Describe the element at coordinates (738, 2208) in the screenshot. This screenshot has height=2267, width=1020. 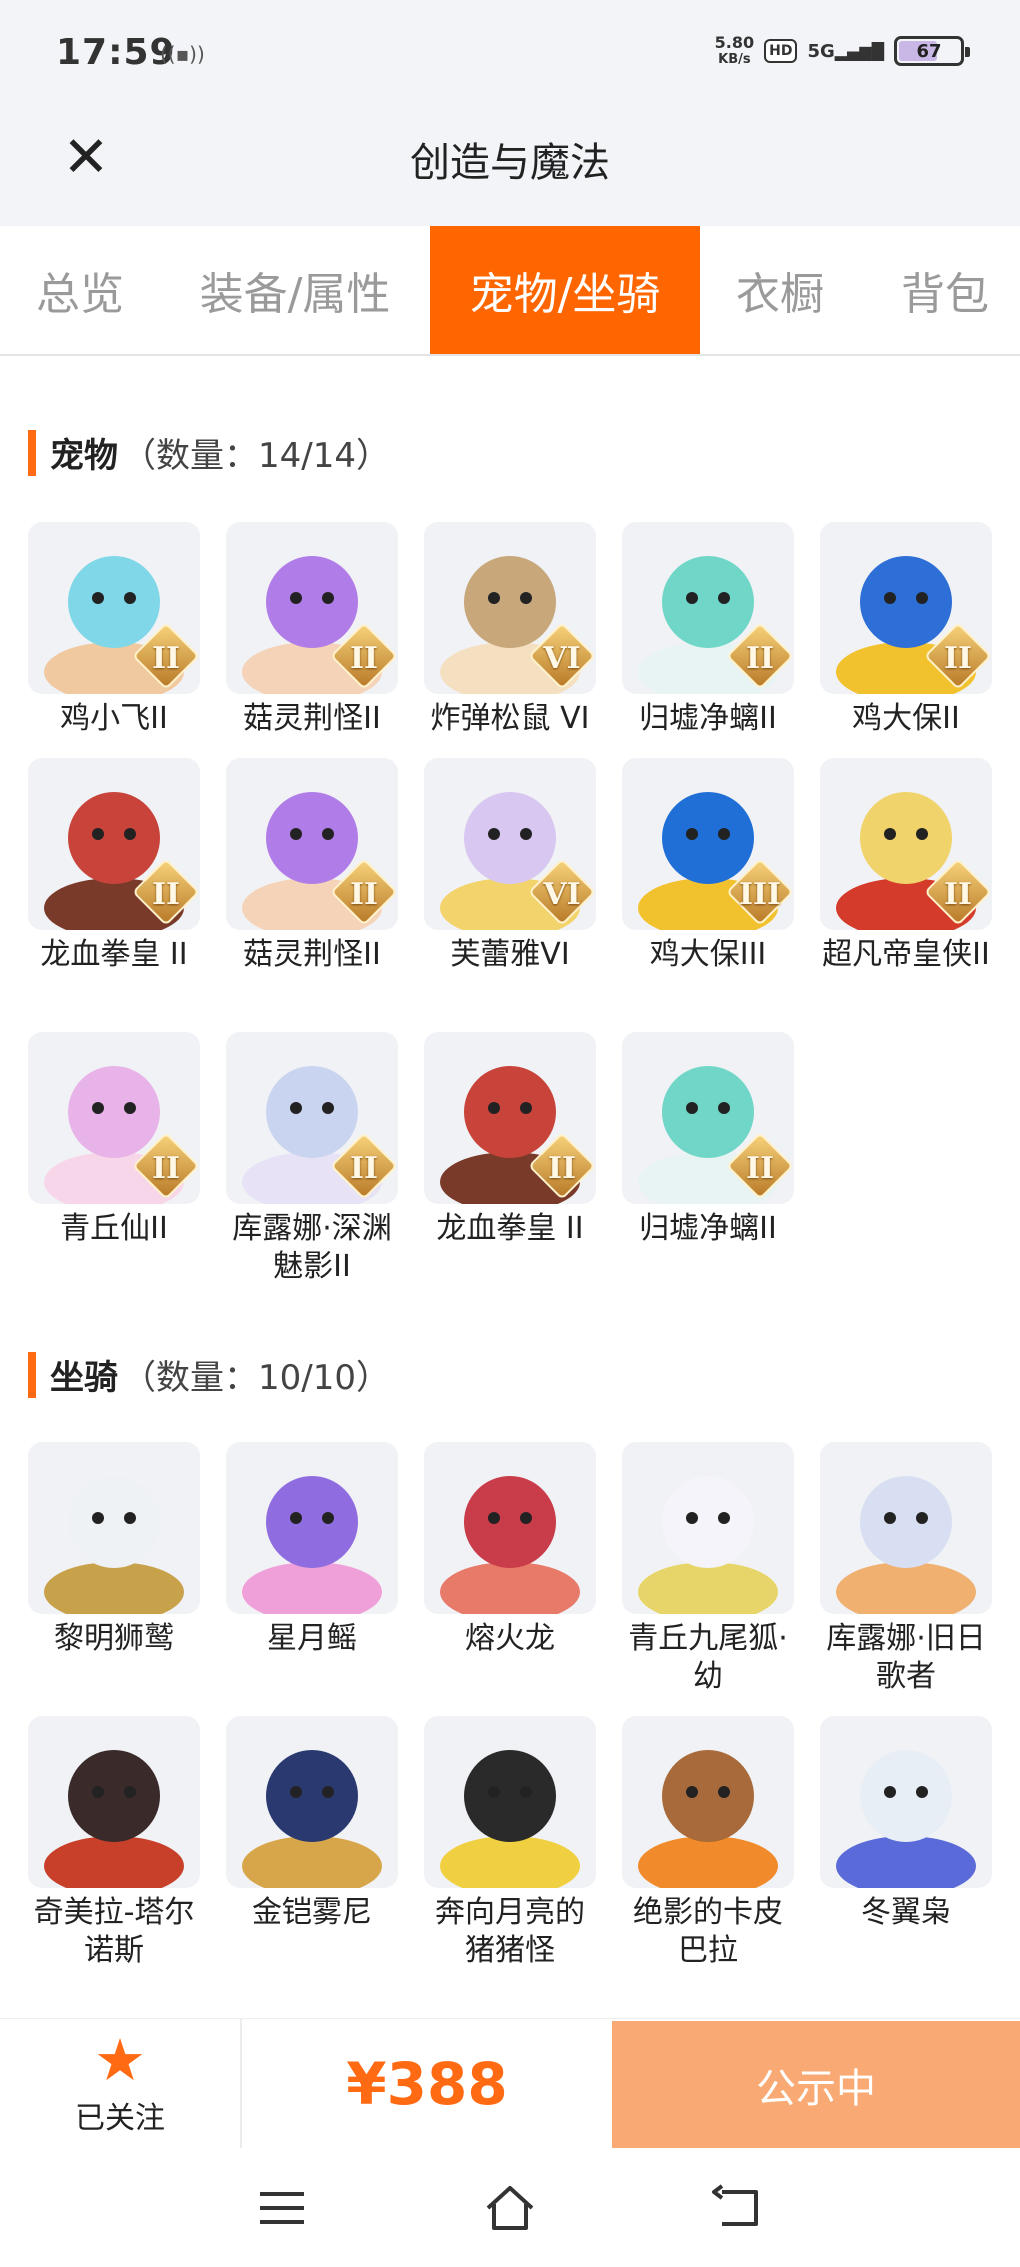
I see `back-icon` at that location.